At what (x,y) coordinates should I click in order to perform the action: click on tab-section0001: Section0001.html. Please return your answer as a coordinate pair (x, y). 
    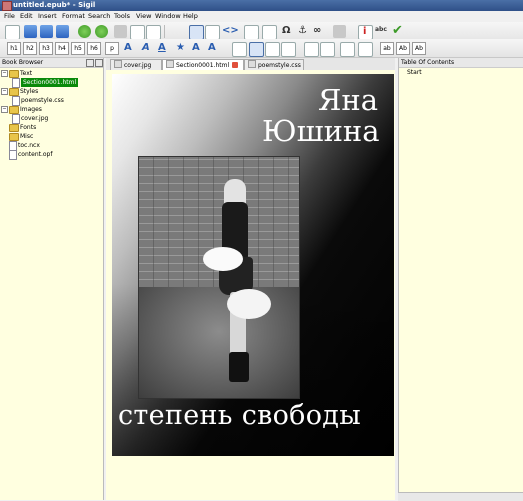
    Looking at the image, I should click on (203, 64).